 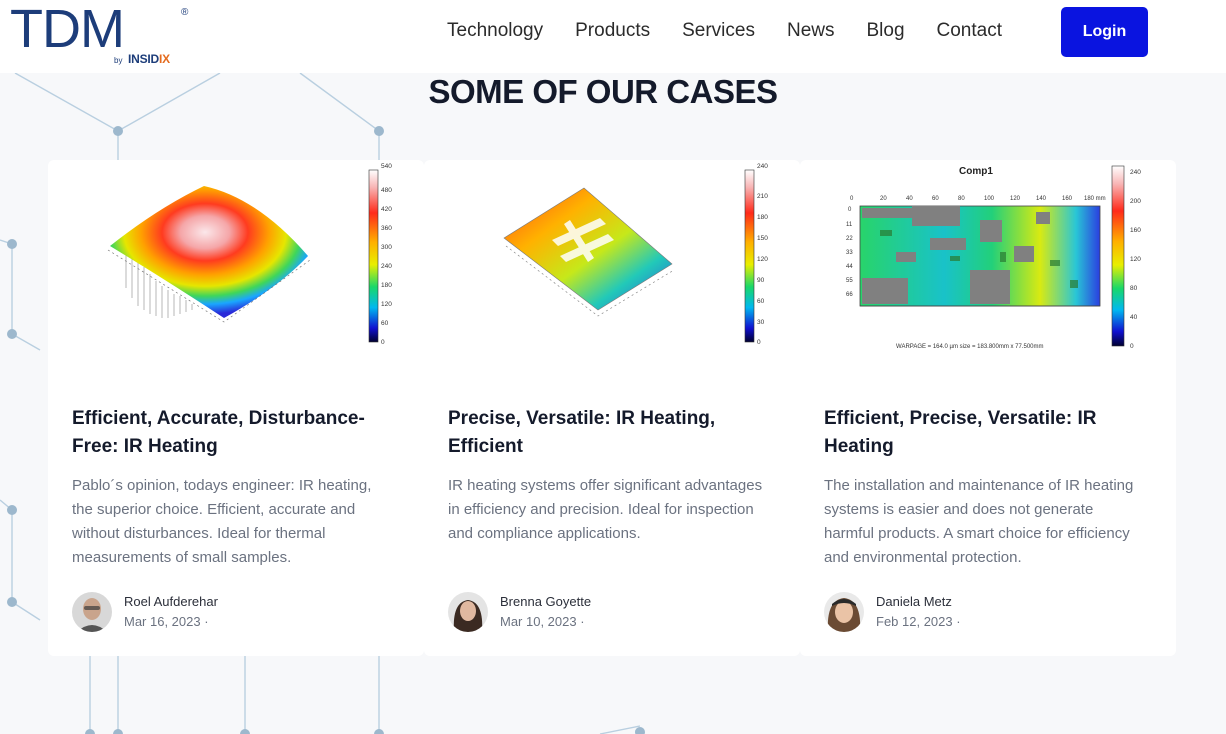 I want to click on scale-label: 150, so click(x=762, y=238).